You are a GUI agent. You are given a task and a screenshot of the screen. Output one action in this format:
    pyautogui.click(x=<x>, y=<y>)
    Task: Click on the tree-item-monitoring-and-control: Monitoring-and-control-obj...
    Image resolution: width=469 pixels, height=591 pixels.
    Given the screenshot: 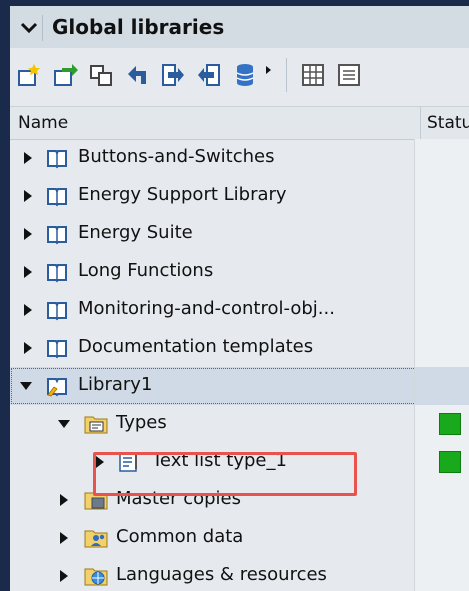 What is the action you would take?
    pyautogui.click(x=239, y=310)
    